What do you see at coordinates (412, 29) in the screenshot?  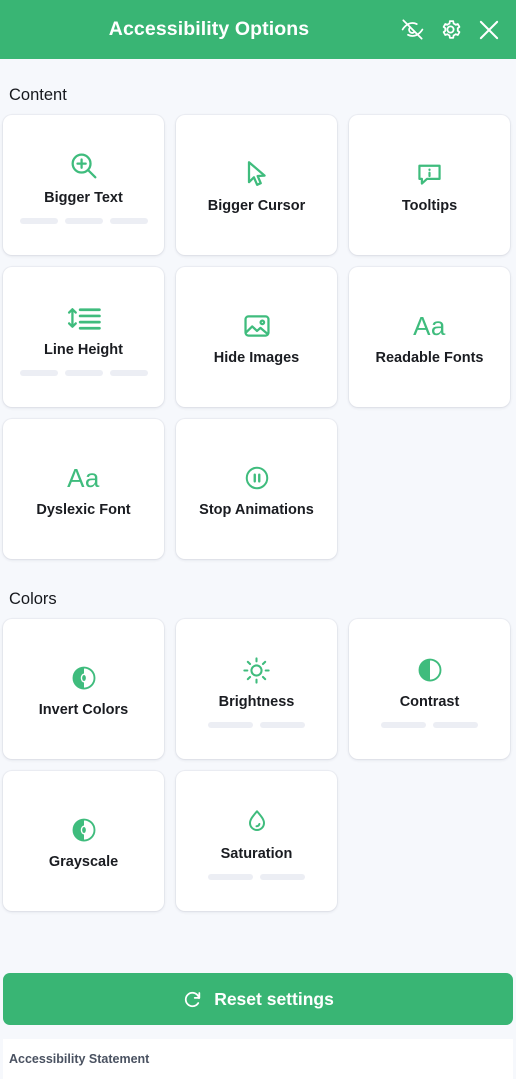 I see `hide-eye-icon` at bounding box center [412, 29].